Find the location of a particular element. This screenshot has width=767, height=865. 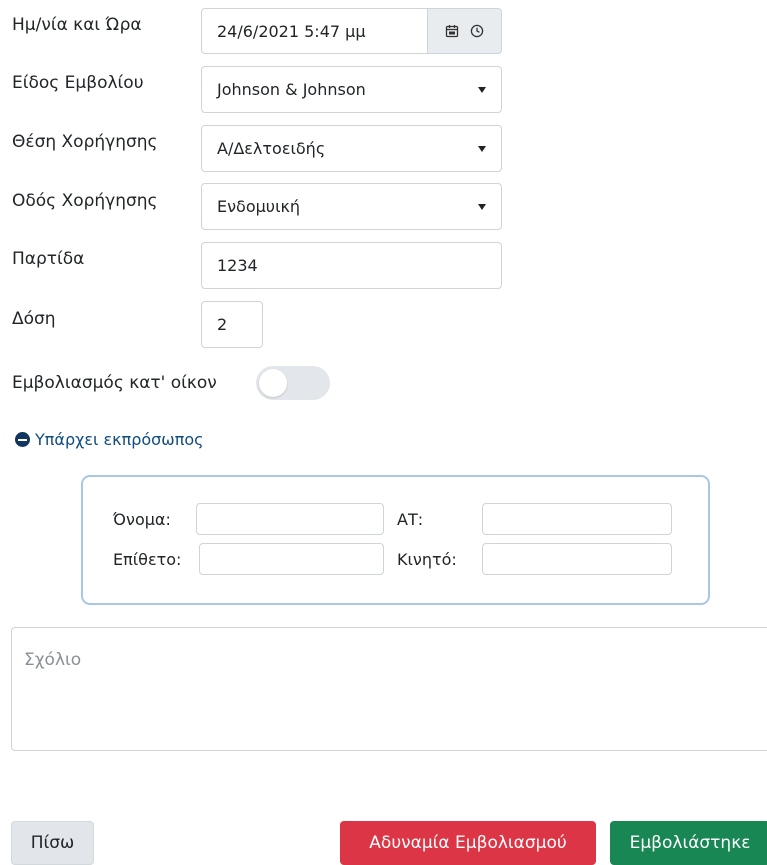

vaccine-type-select: Johnson & Johnson is located at coordinates (351, 89).